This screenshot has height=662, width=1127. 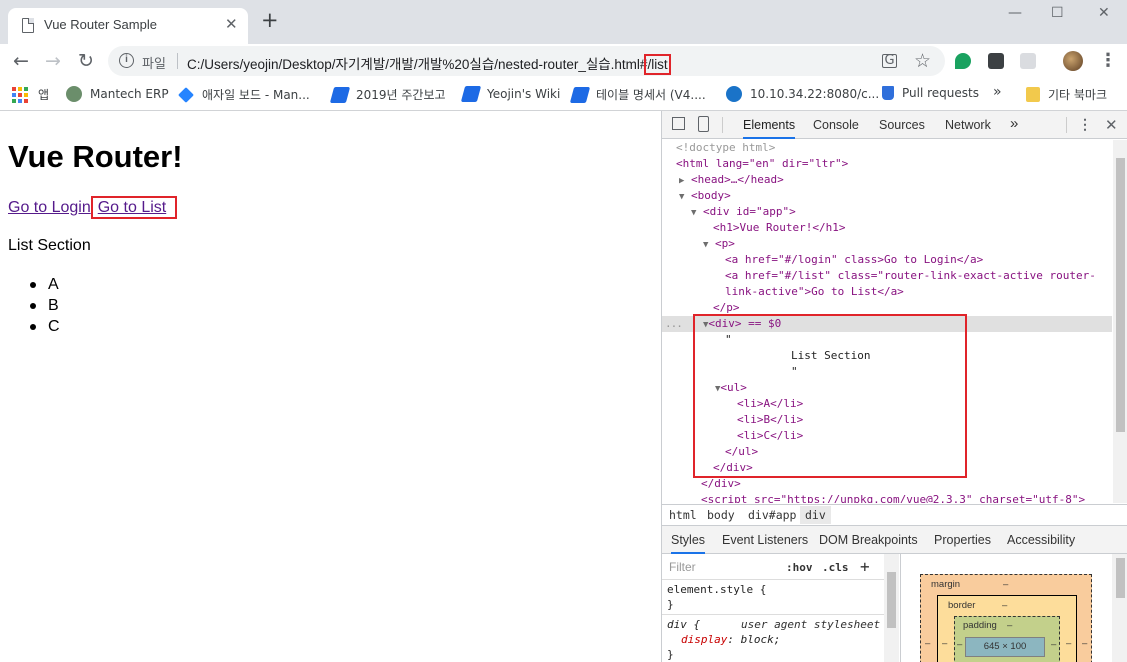 What do you see at coordinates (49, 207) in the screenshot?
I see `go-to-login-link: Go to Login` at bounding box center [49, 207].